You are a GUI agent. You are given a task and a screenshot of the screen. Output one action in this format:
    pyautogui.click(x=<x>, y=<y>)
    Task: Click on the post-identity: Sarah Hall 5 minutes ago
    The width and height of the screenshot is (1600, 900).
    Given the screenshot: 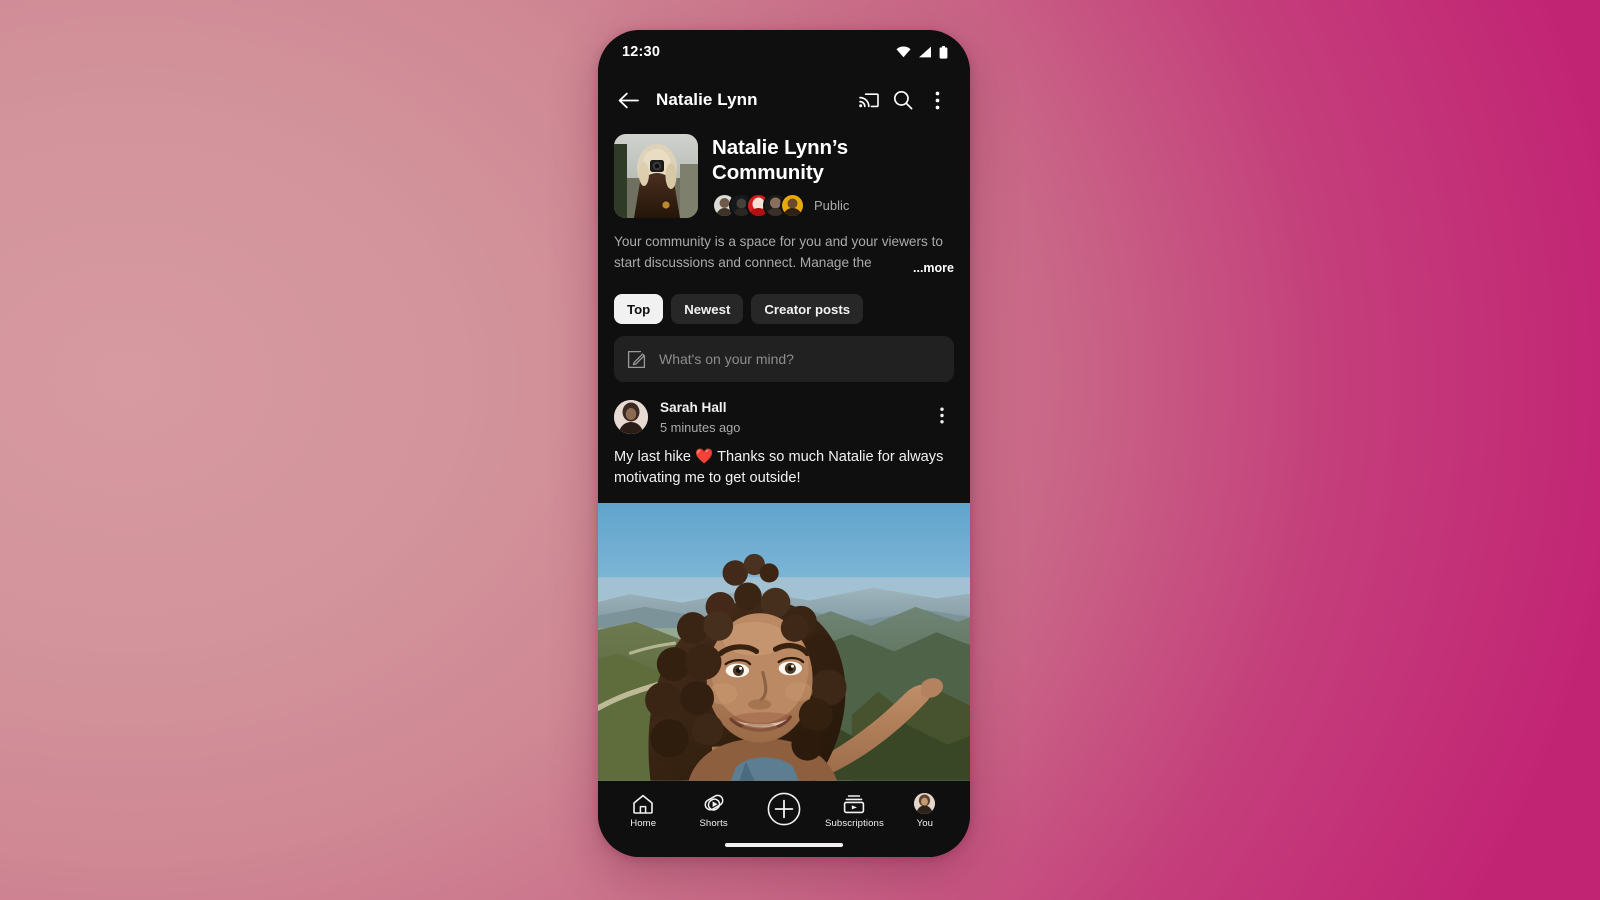 What is the action you would take?
    pyautogui.click(x=789, y=417)
    